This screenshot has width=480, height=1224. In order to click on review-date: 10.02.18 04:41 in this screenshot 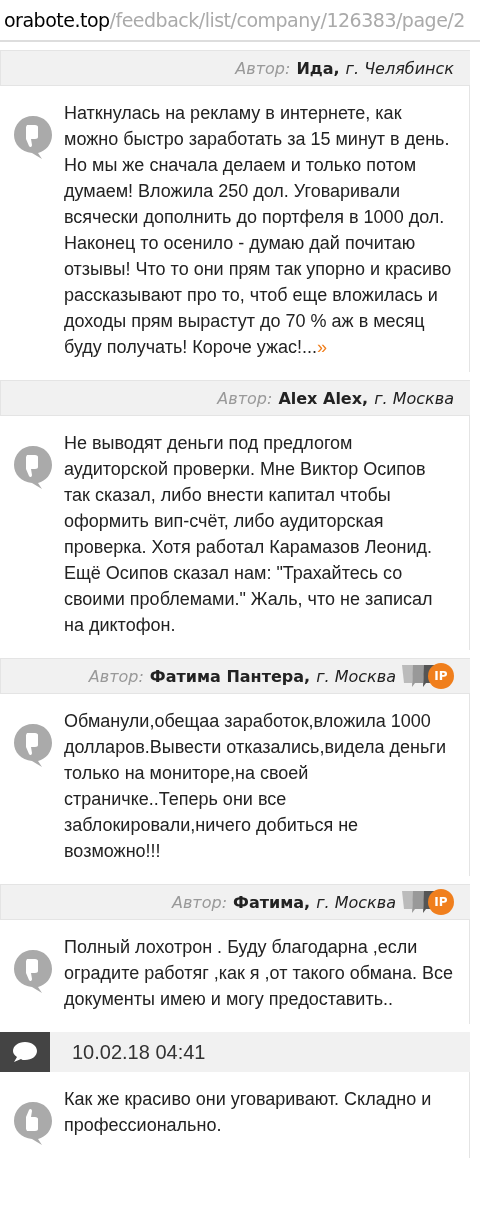, I will do `click(139, 1052)`.